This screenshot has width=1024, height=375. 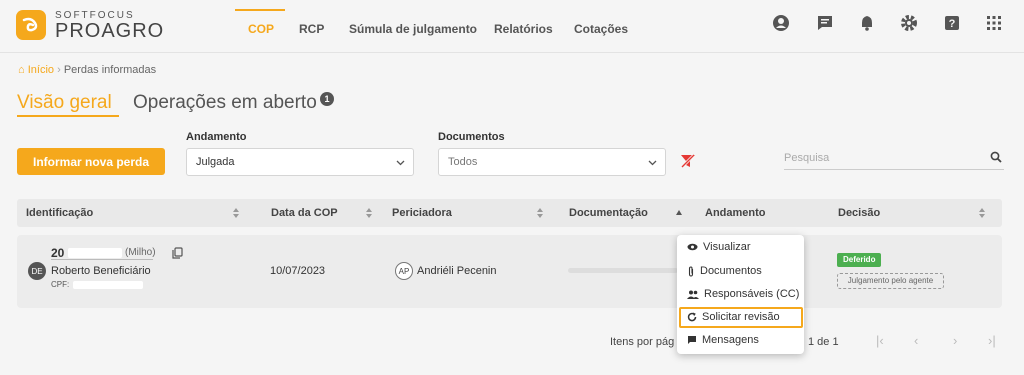 I want to click on account-icon, so click(x=781, y=23).